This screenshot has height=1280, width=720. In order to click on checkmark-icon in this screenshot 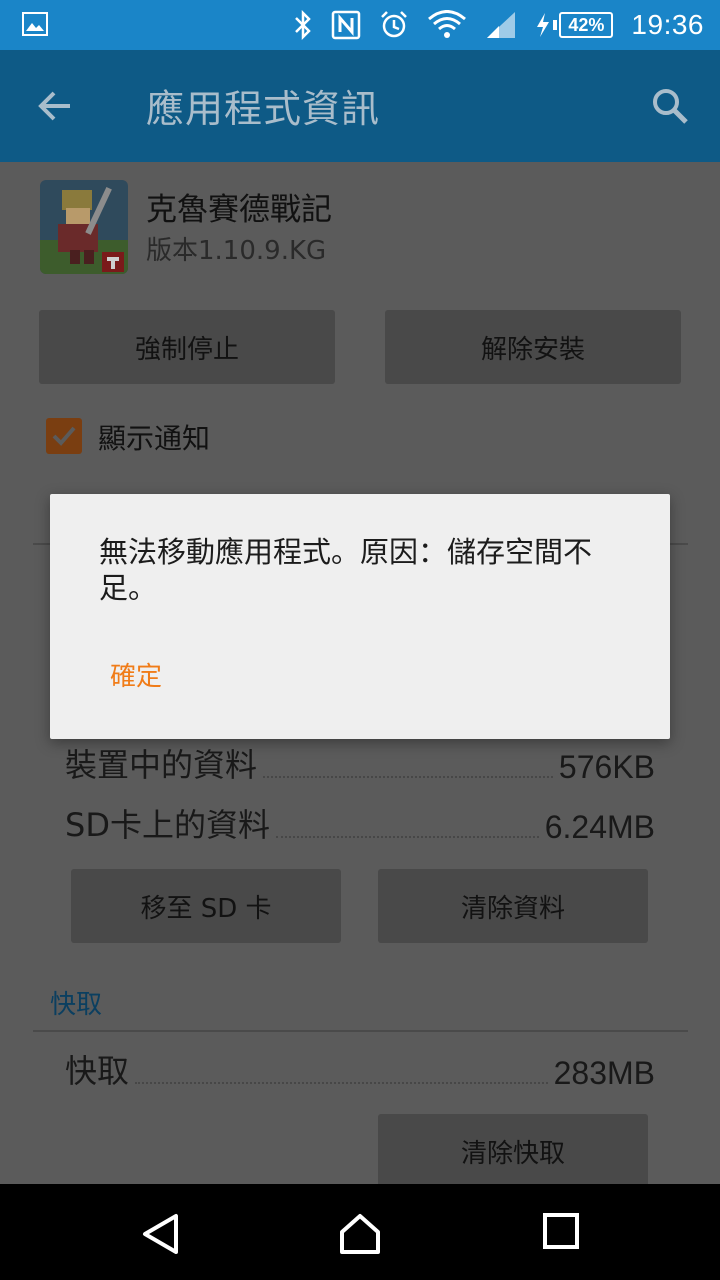, I will do `click(64, 436)`.